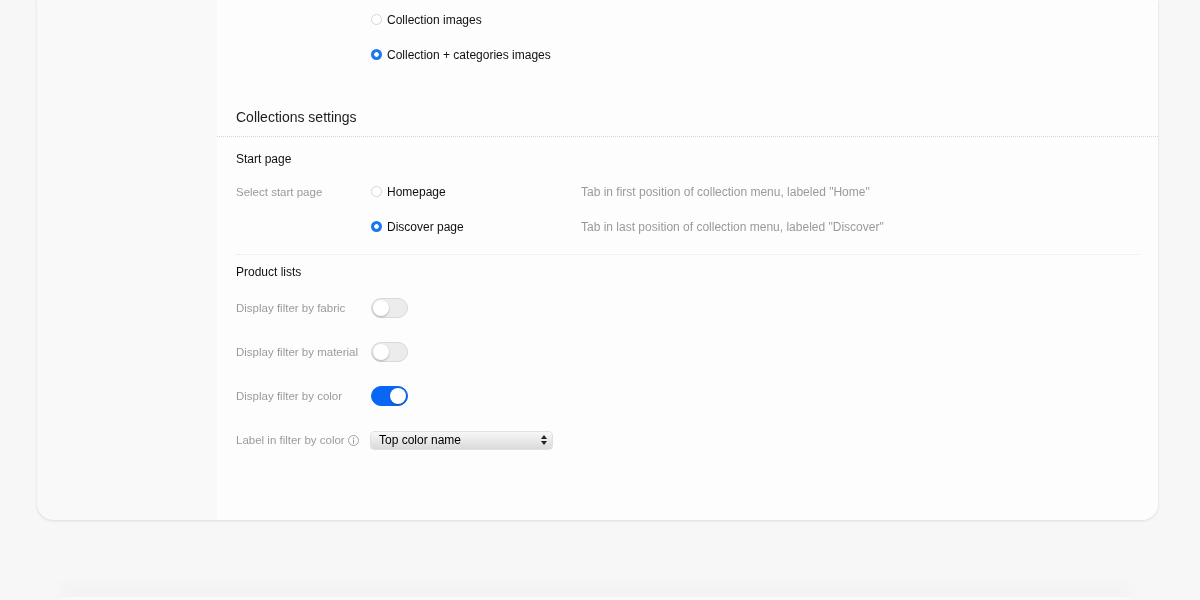 The height and width of the screenshot is (600, 1200). I want to click on select-dropdown: Top color name, so click(461, 440).